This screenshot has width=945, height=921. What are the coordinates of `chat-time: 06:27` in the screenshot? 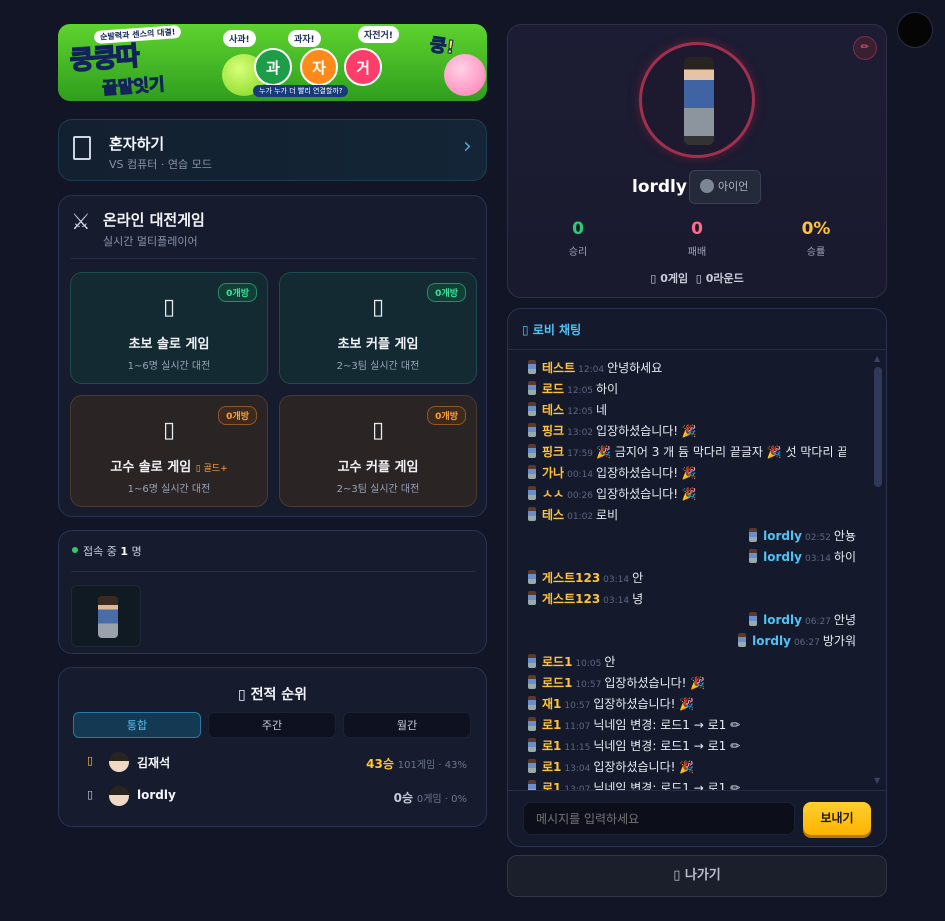 It's located at (806, 643).